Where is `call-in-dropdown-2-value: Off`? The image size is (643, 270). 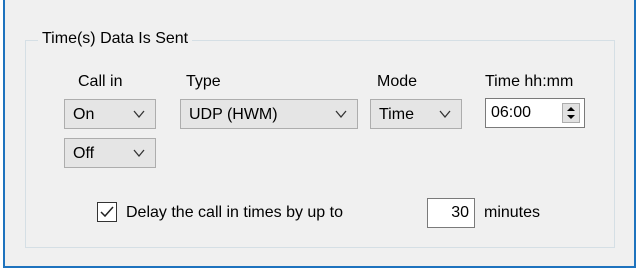
call-in-dropdown-2-value: Off is located at coordinates (84, 153).